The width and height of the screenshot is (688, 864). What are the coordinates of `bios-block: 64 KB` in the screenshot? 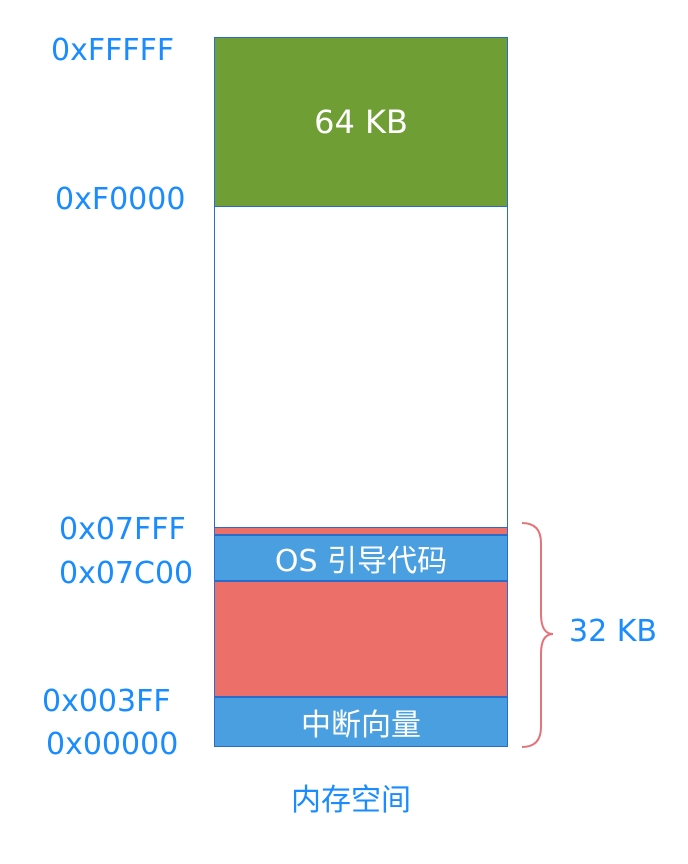 It's located at (361, 122).